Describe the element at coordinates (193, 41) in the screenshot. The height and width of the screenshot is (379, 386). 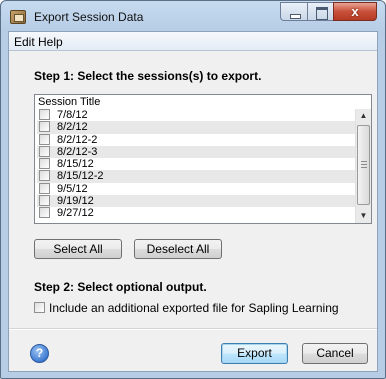
I see `menu-bar: Edit Help` at that location.